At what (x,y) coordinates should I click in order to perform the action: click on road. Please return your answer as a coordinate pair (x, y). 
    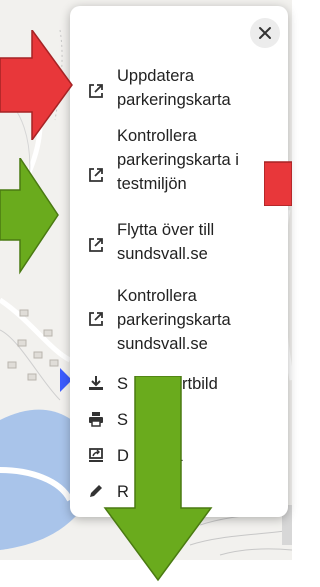
    Looking at the image, I should click on (36, 330).